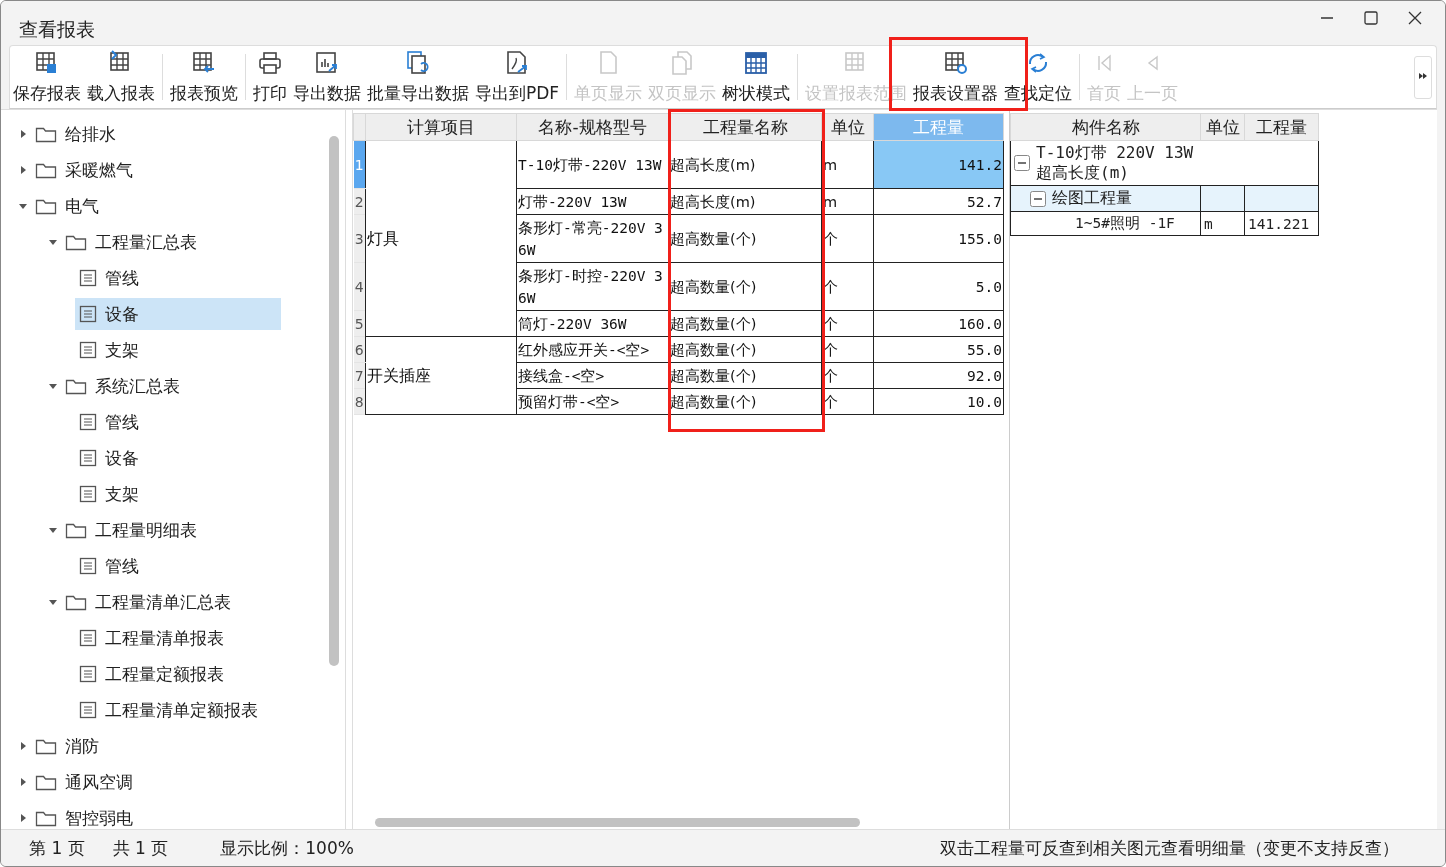  Describe the element at coordinates (938, 164) in the screenshot. I see `table-cell: 141.2` at that location.